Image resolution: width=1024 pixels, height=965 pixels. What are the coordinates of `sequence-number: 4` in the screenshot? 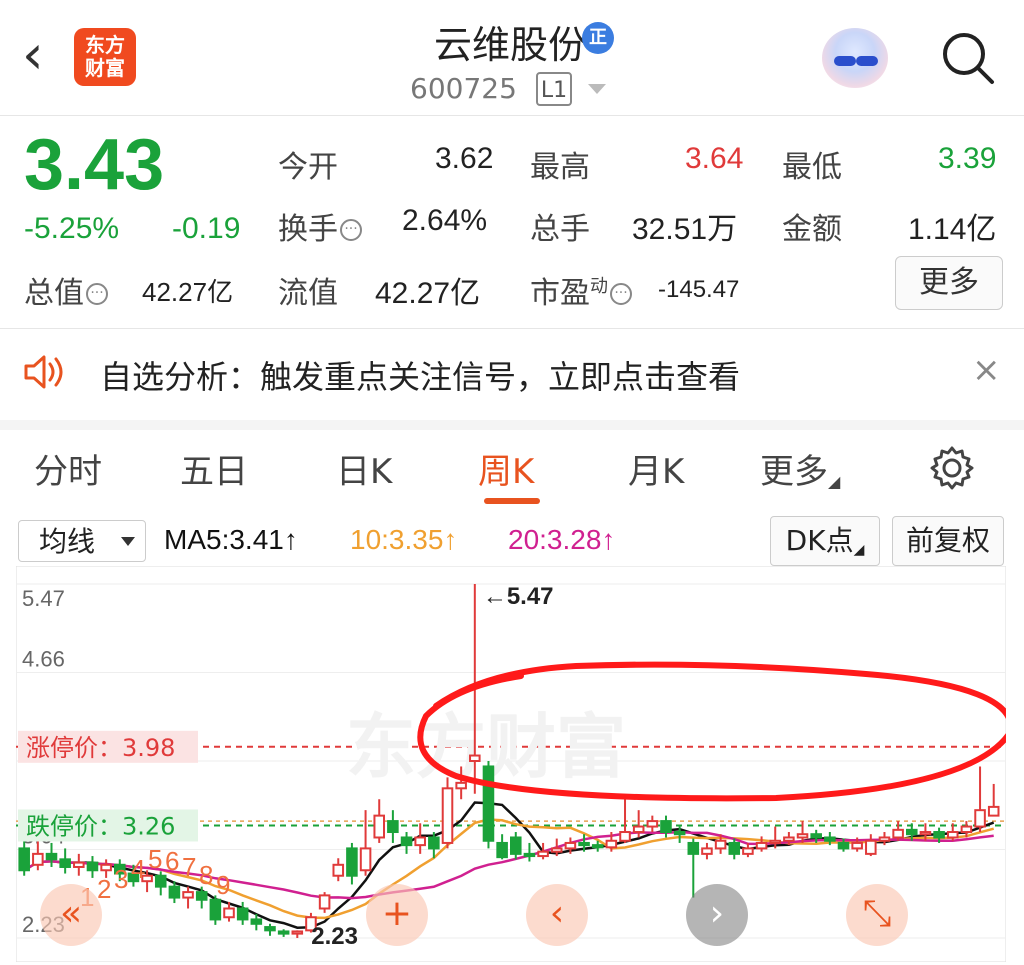 It's located at (138, 869).